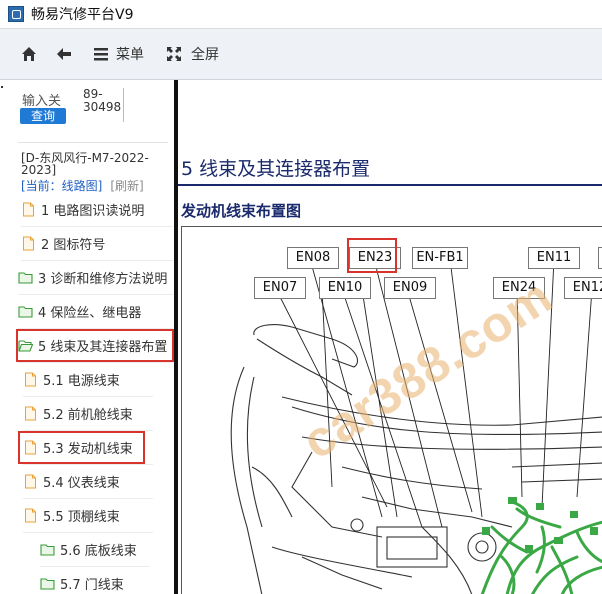 The height and width of the screenshot is (594, 602). I want to click on tree-item: 5.4 仪表线束, so click(88, 481).